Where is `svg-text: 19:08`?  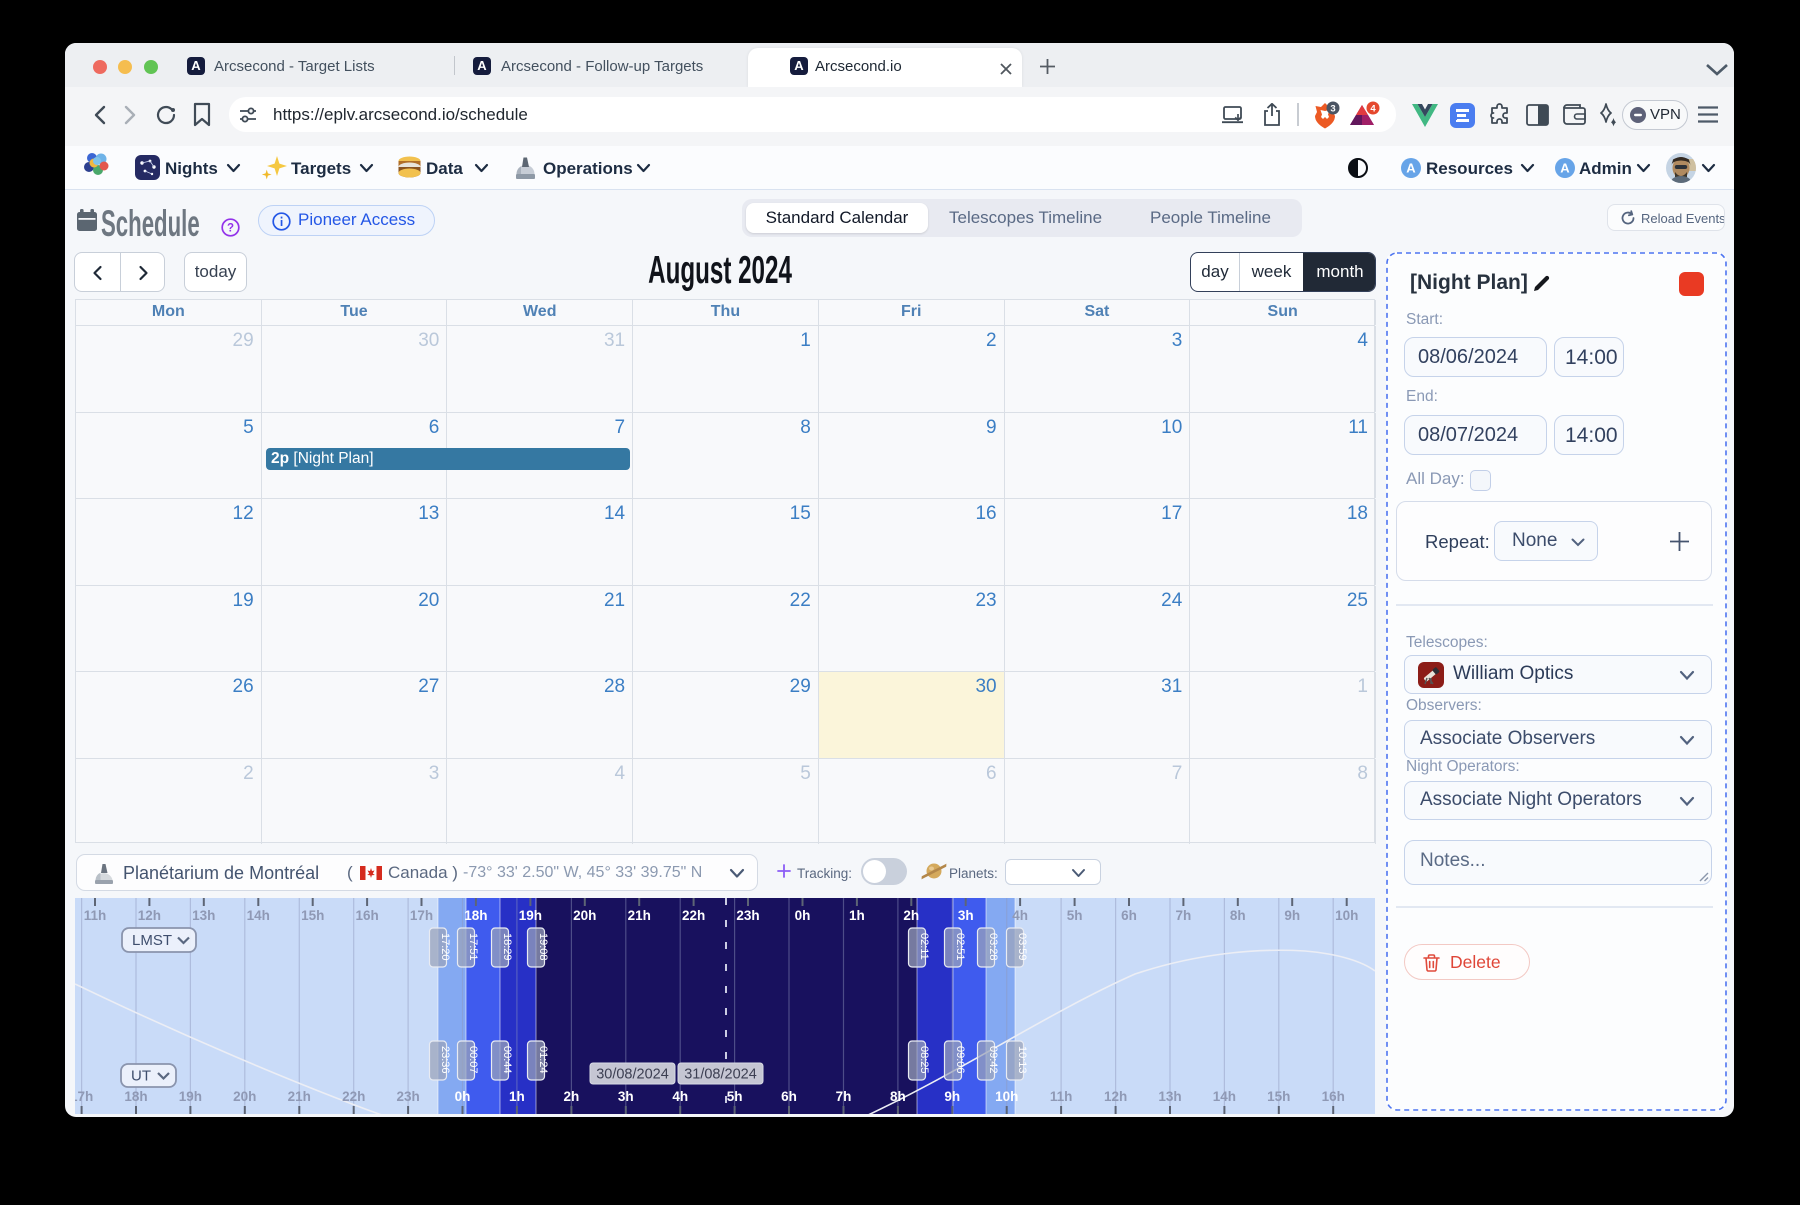
svg-text: 19:08 is located at coordinates (543, 947).